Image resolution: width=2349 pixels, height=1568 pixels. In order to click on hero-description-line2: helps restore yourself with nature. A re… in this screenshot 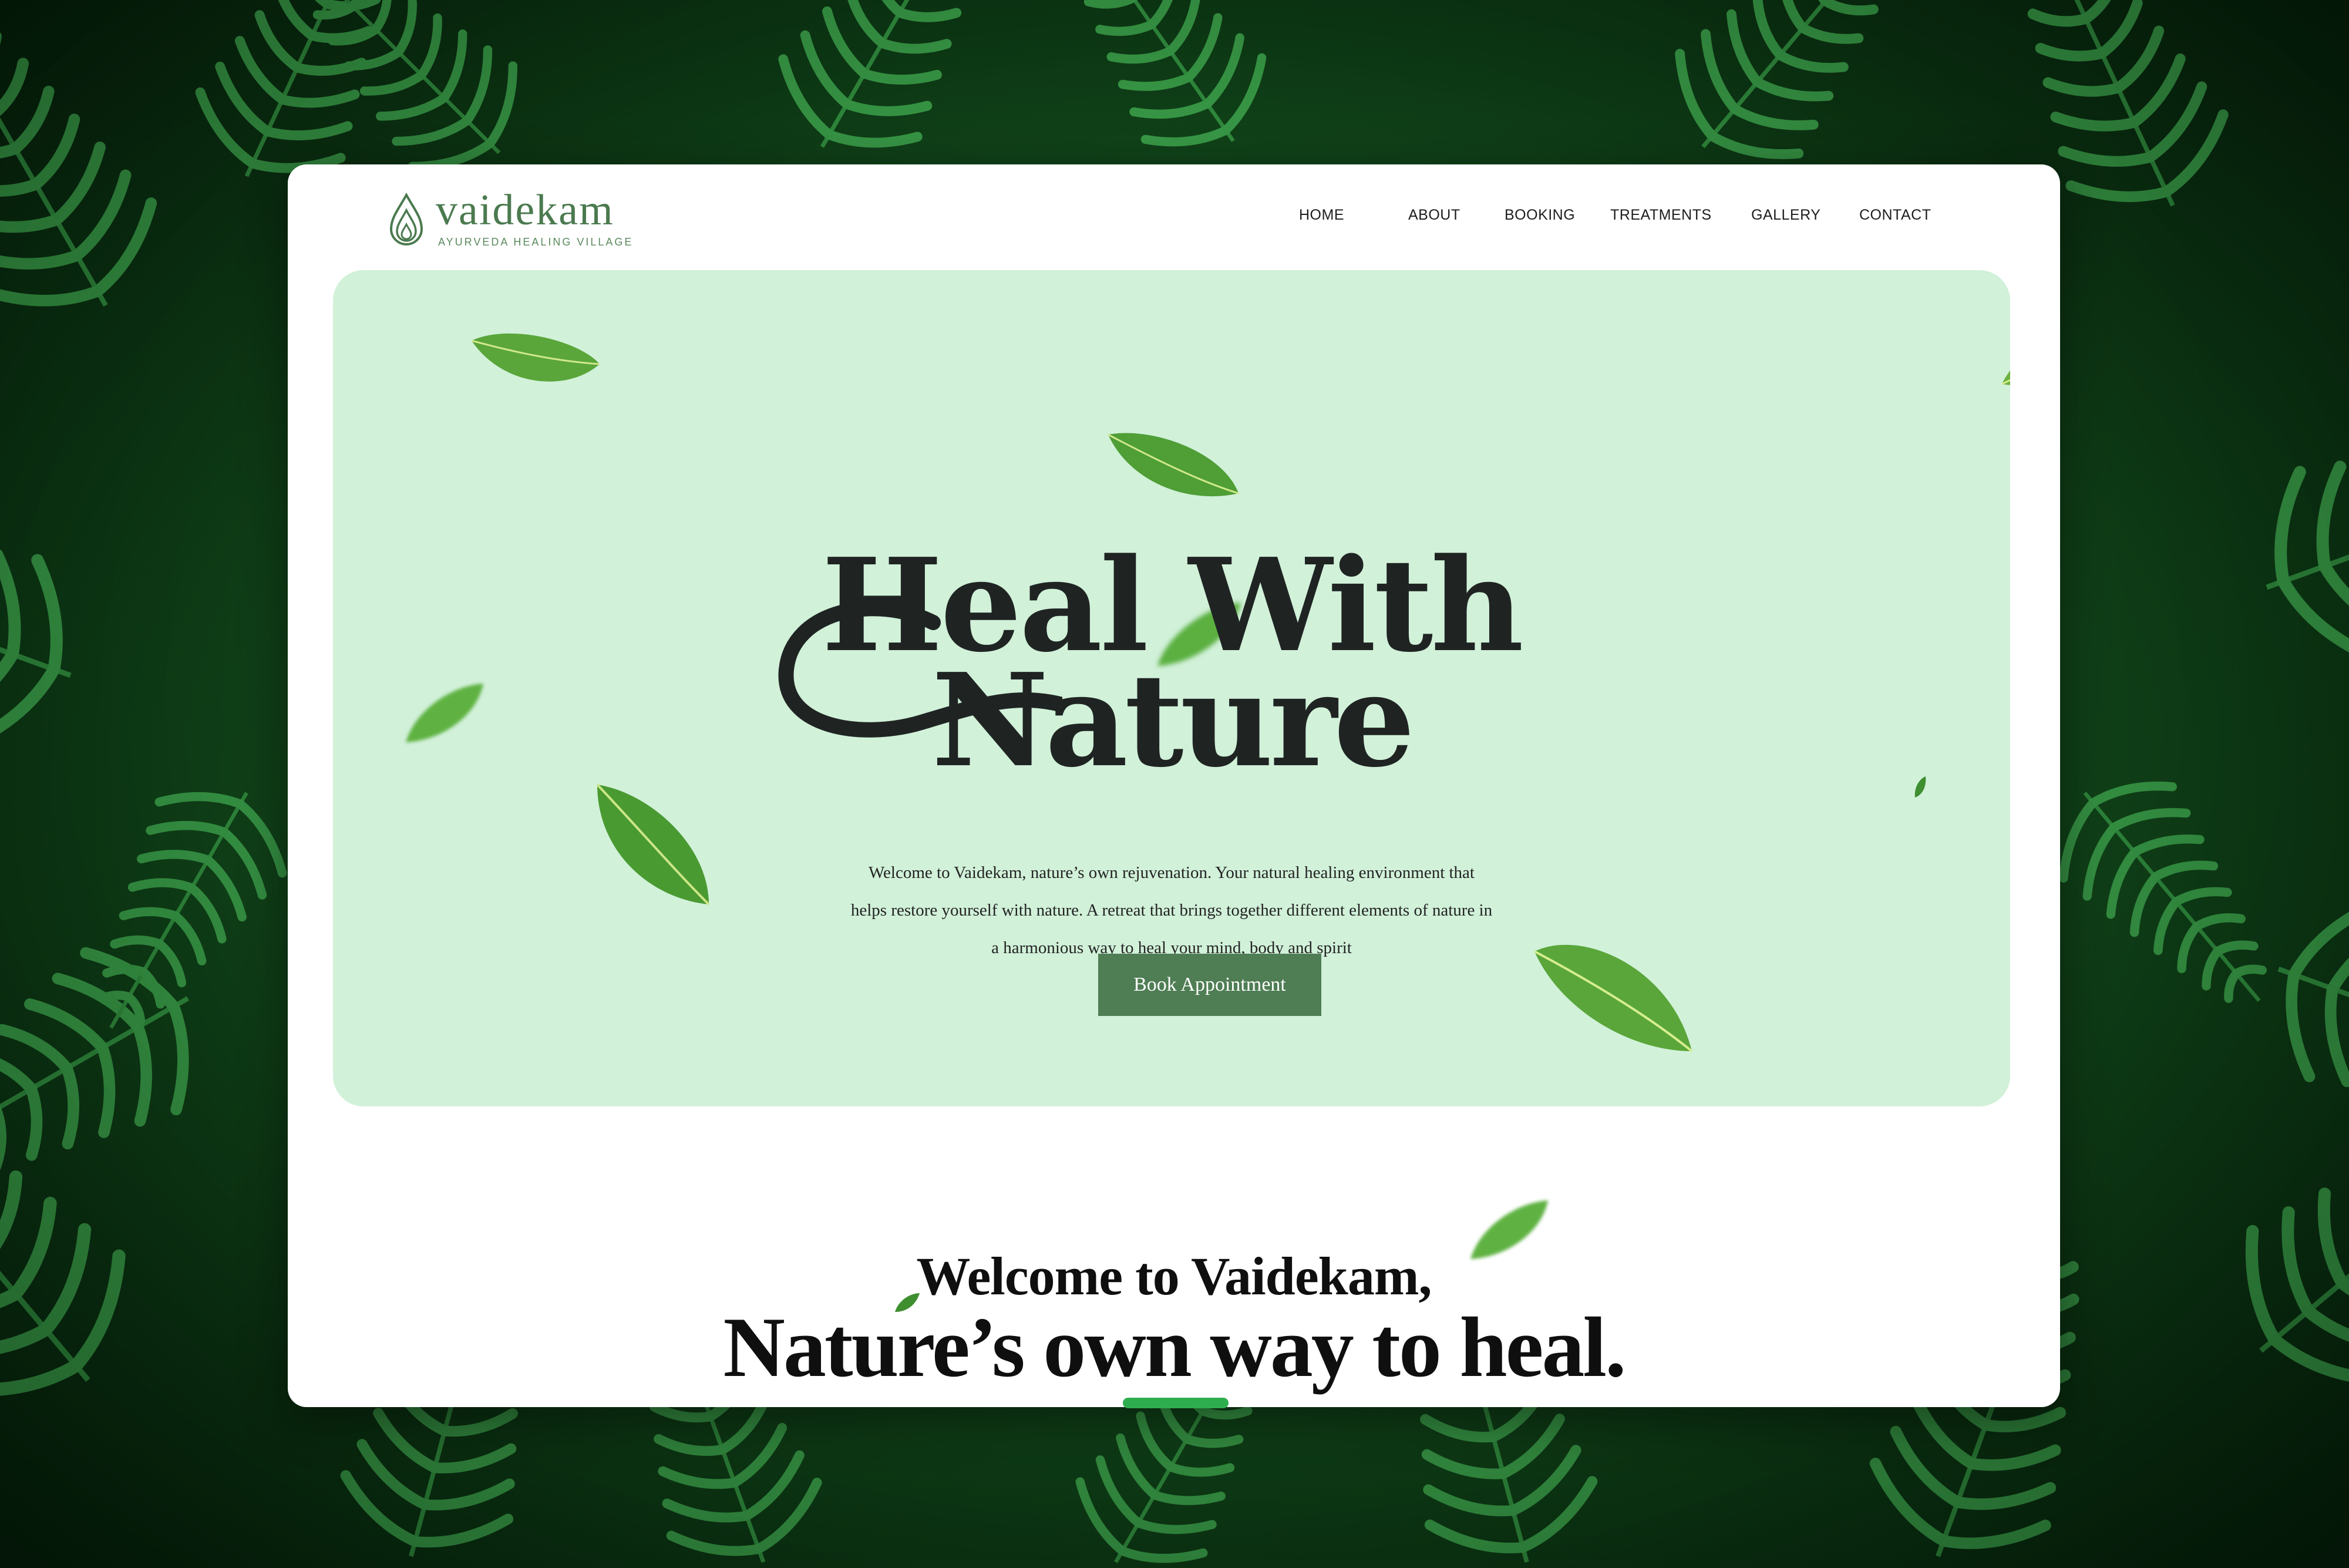, I will do `click(1172, 910)`.